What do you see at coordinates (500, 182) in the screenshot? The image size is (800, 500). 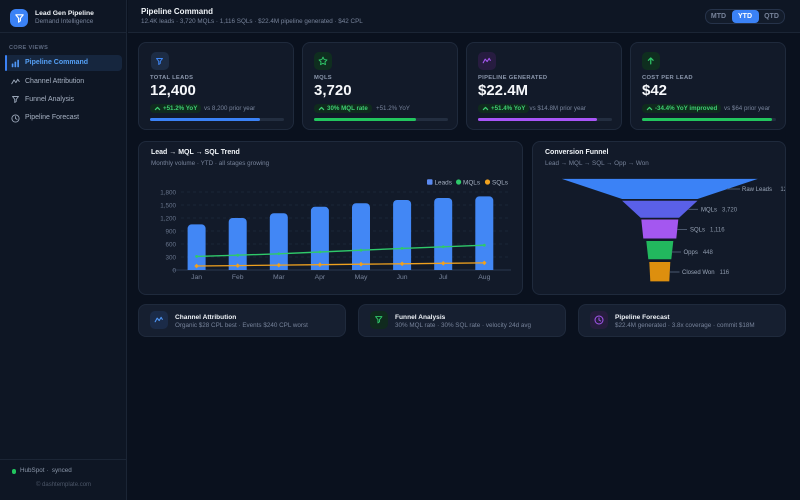 I see `svg-text: SQLs` at bounding box center [500, 182].